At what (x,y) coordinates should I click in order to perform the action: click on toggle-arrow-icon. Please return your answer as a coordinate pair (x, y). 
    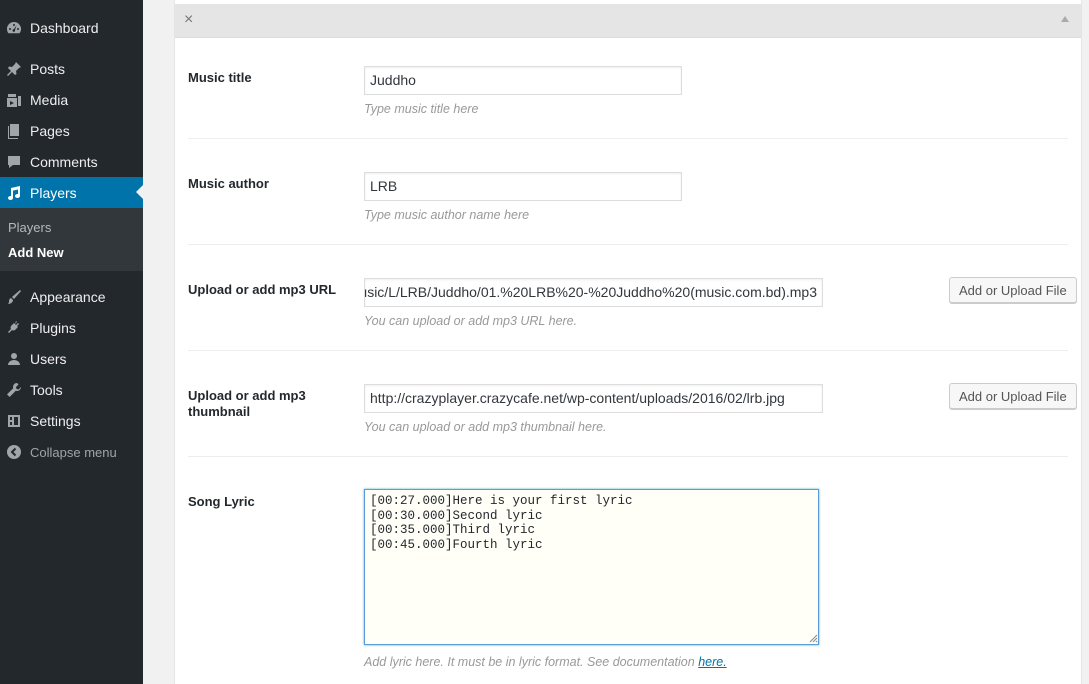
    Looking at the image, I should click on (1065, 19).